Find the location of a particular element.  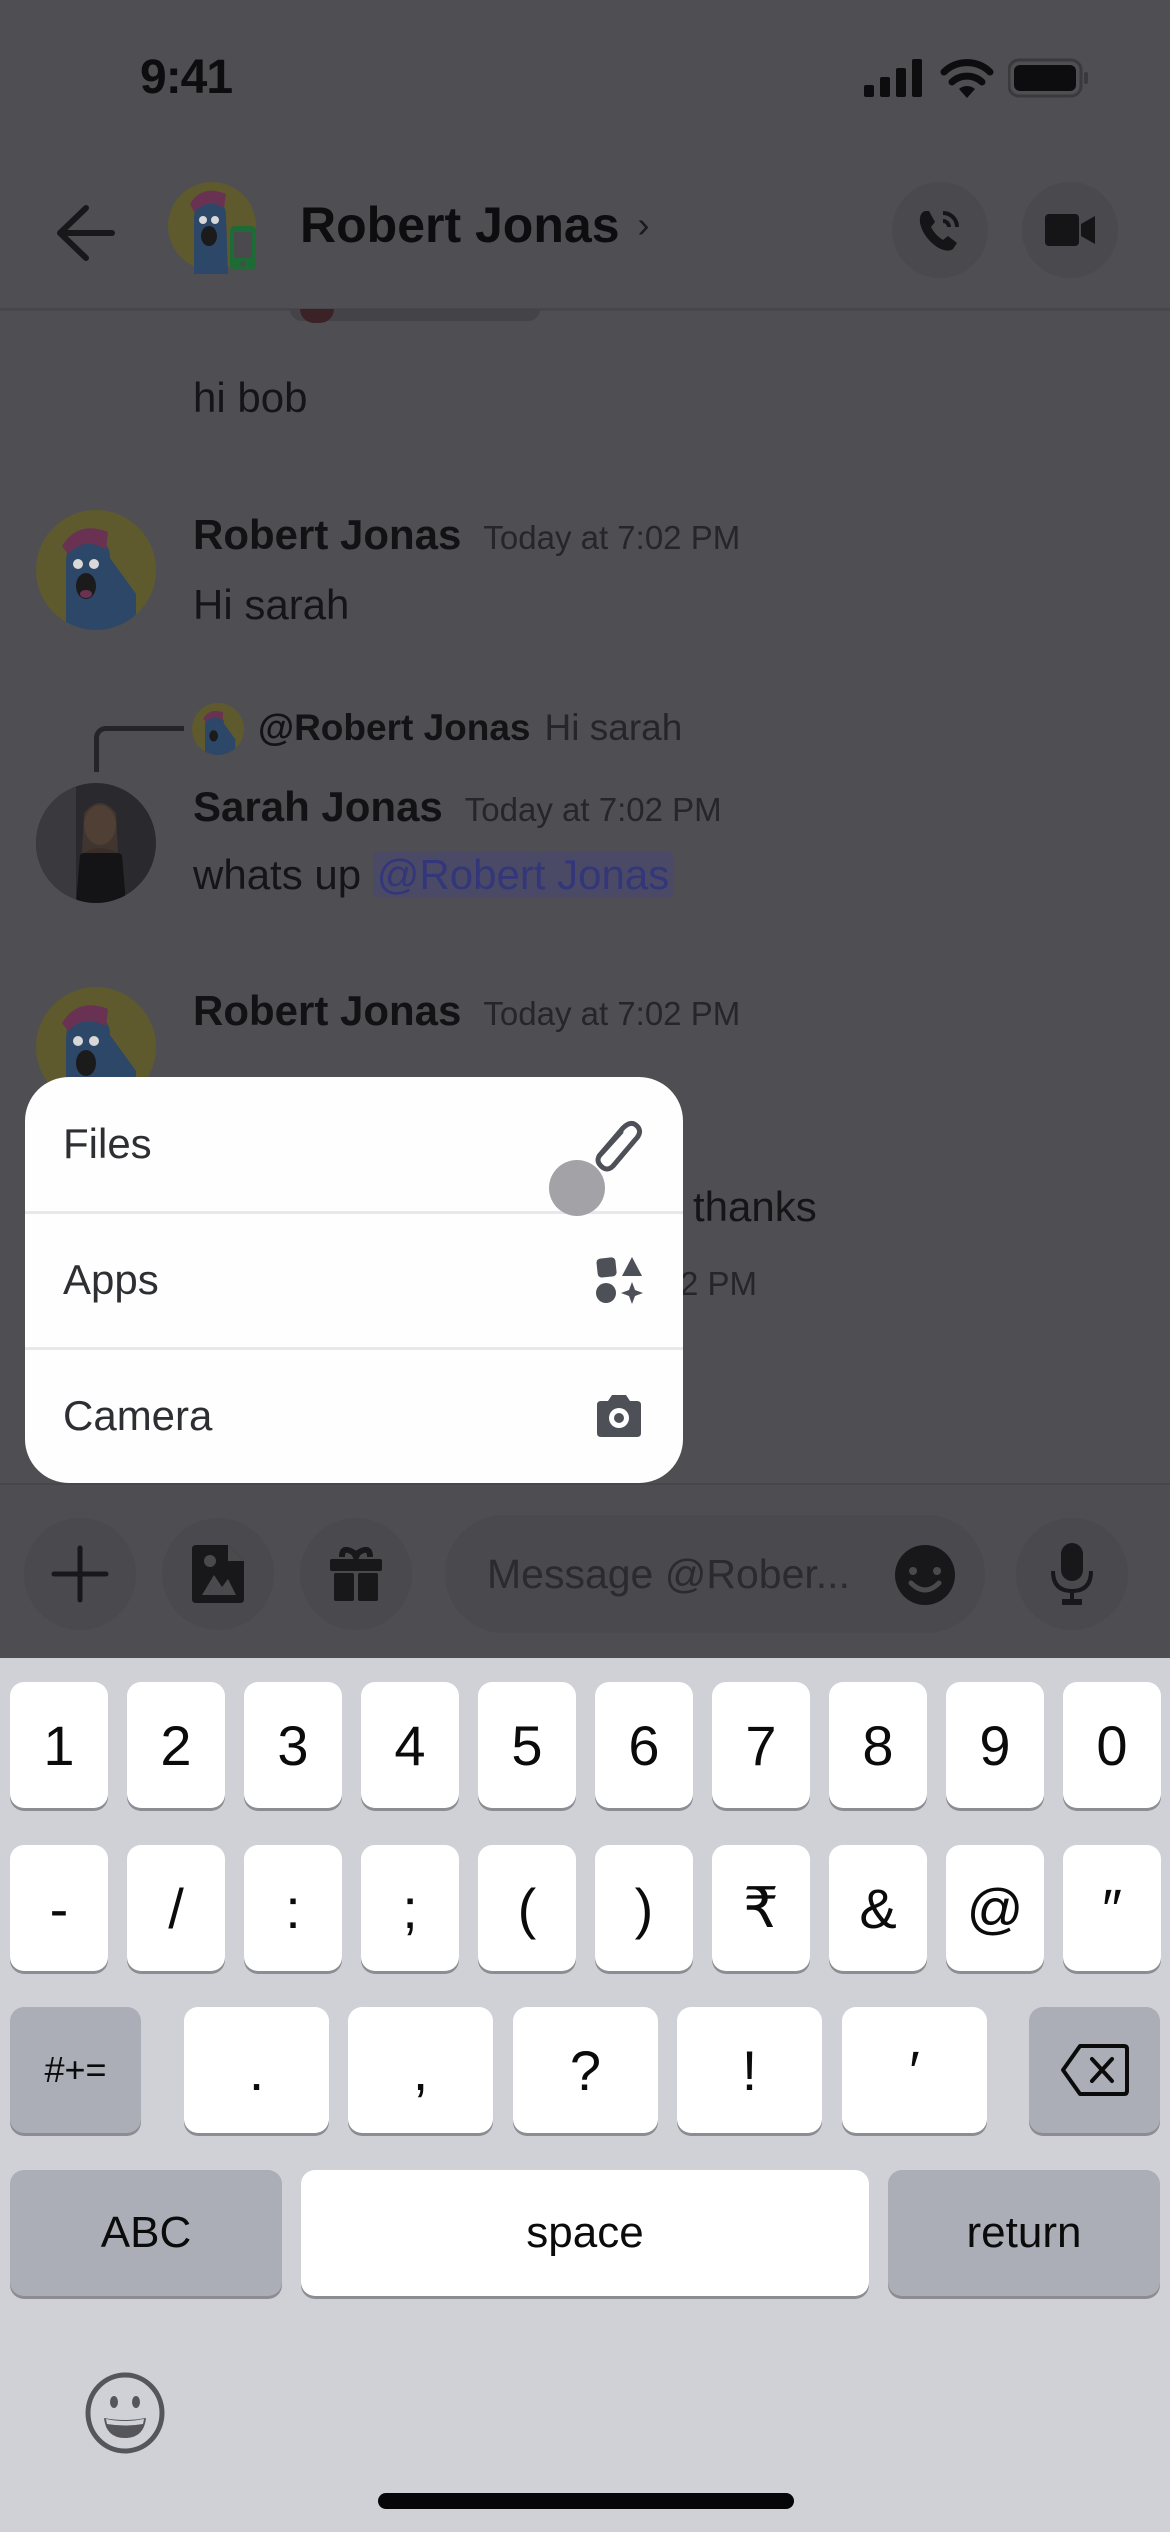

microphone-icon is located at coordinates (1072, 1574).